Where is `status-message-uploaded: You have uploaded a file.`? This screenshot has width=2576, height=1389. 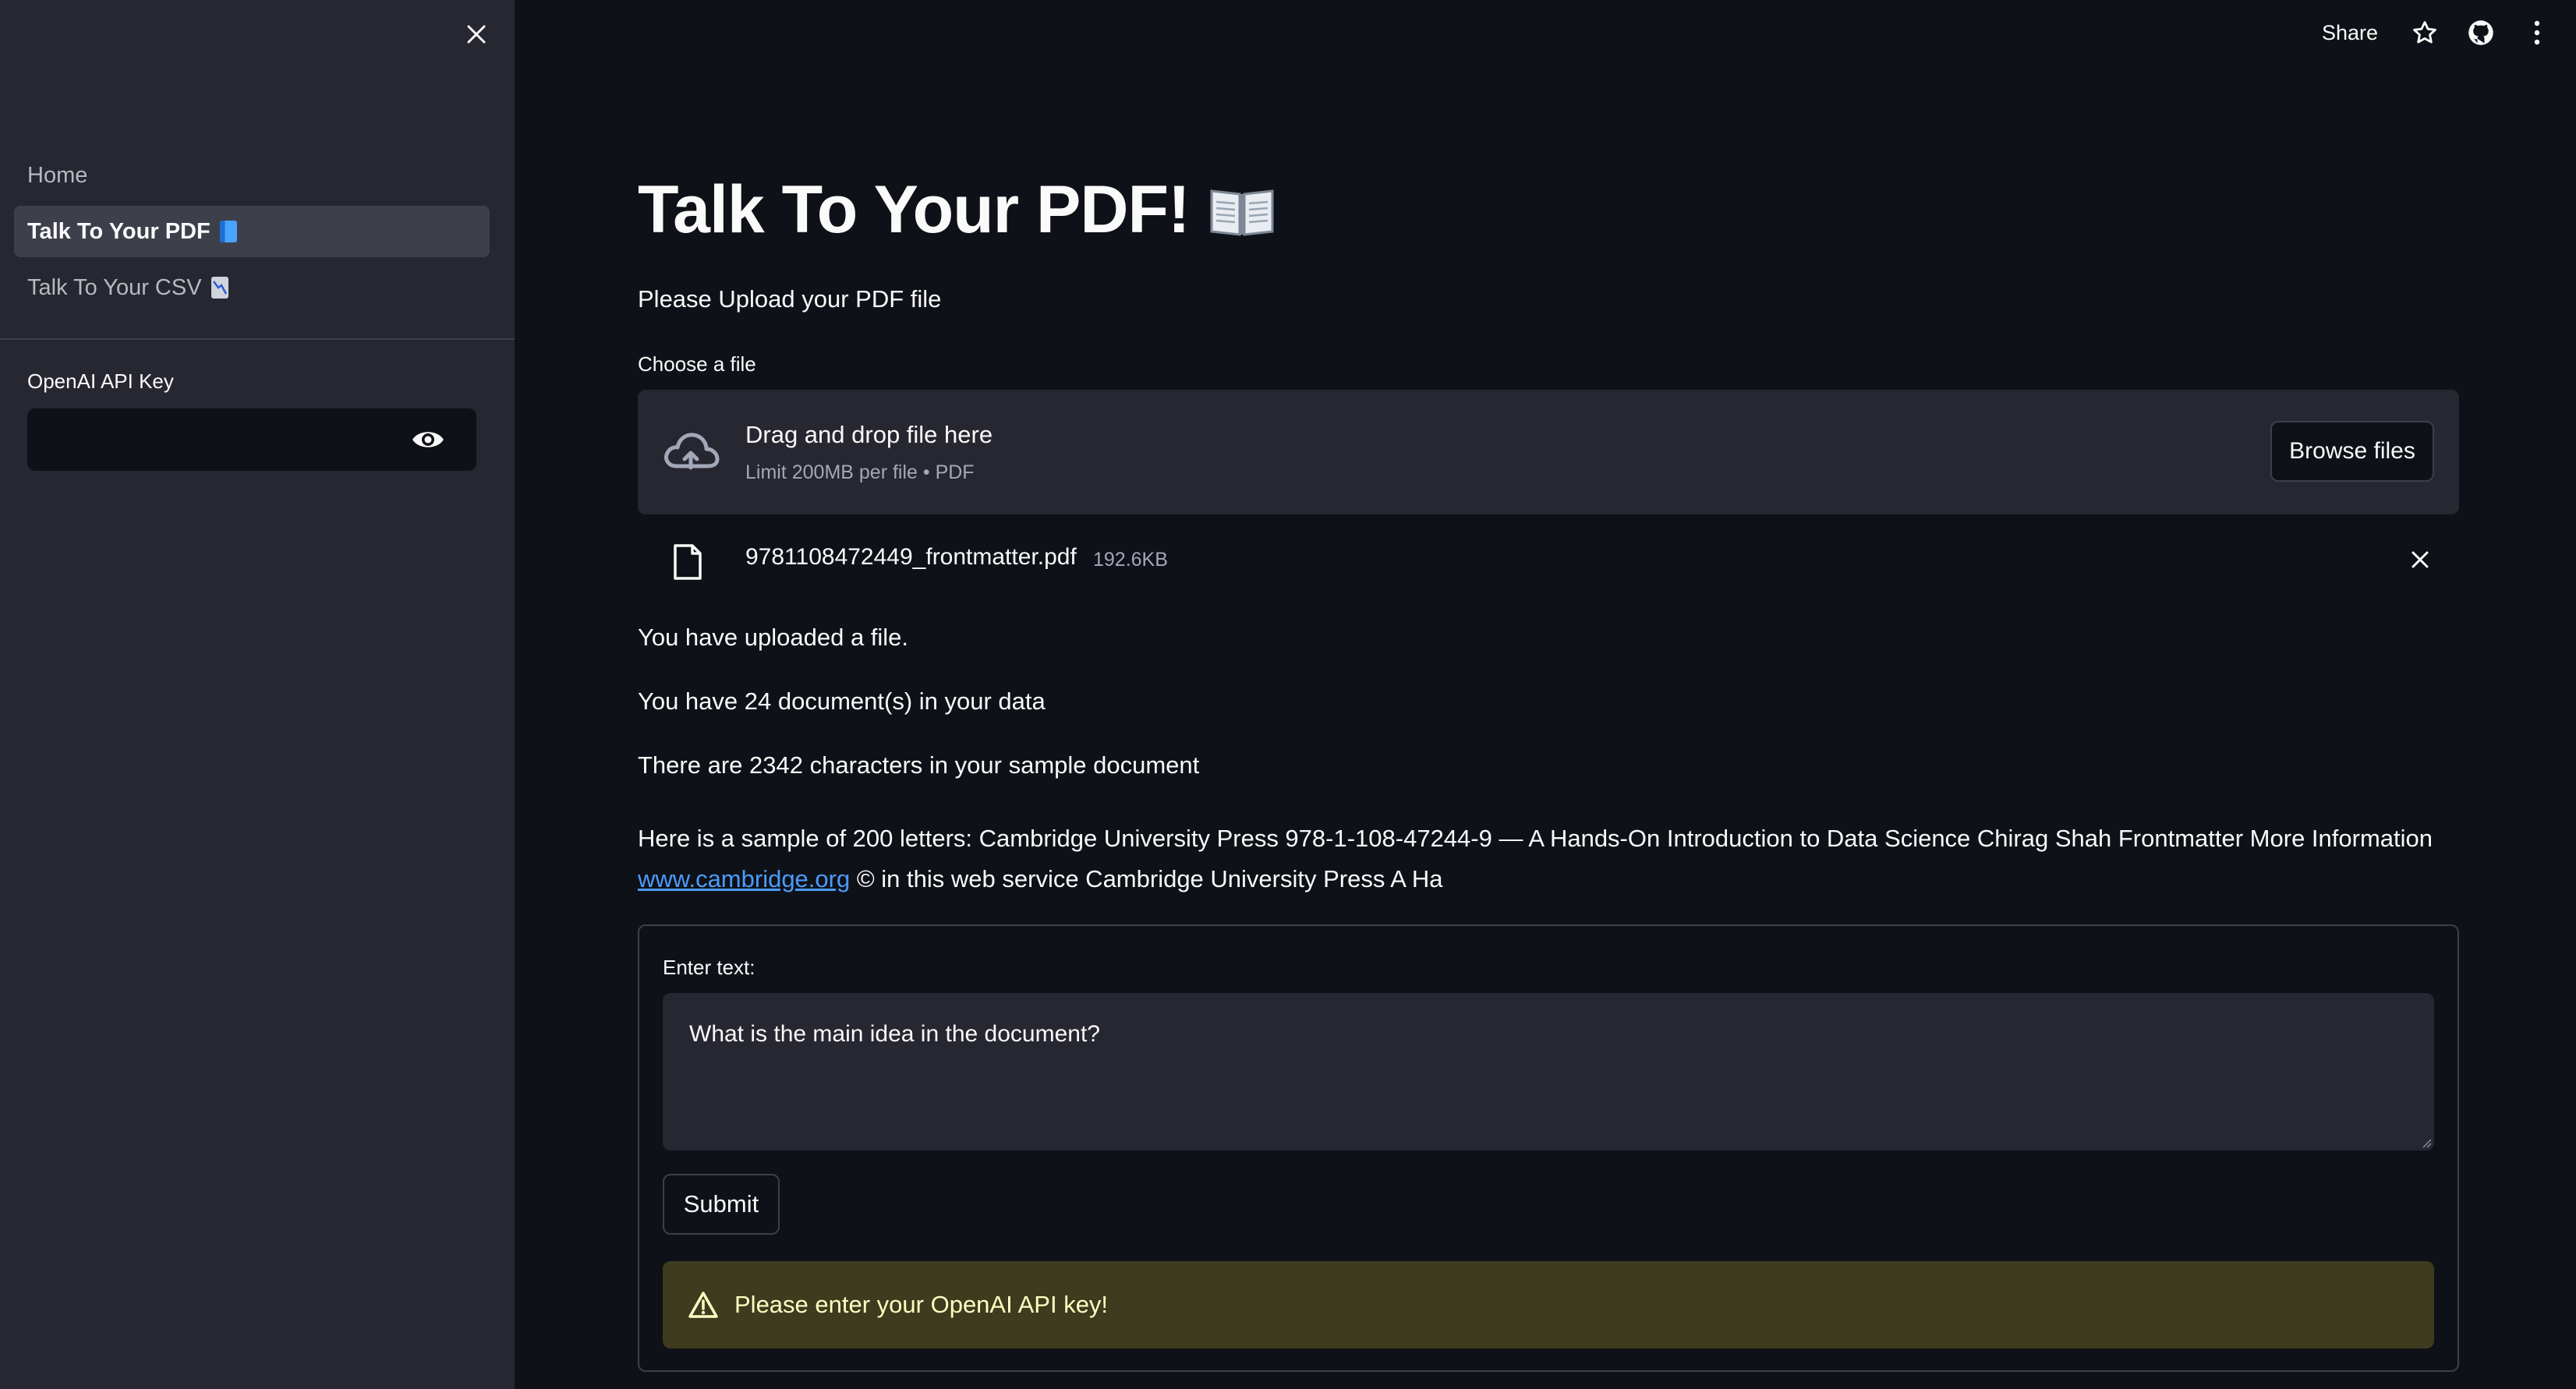
status-message-uploaded: You have uploaded a file. is located at coordinates (773, 637).